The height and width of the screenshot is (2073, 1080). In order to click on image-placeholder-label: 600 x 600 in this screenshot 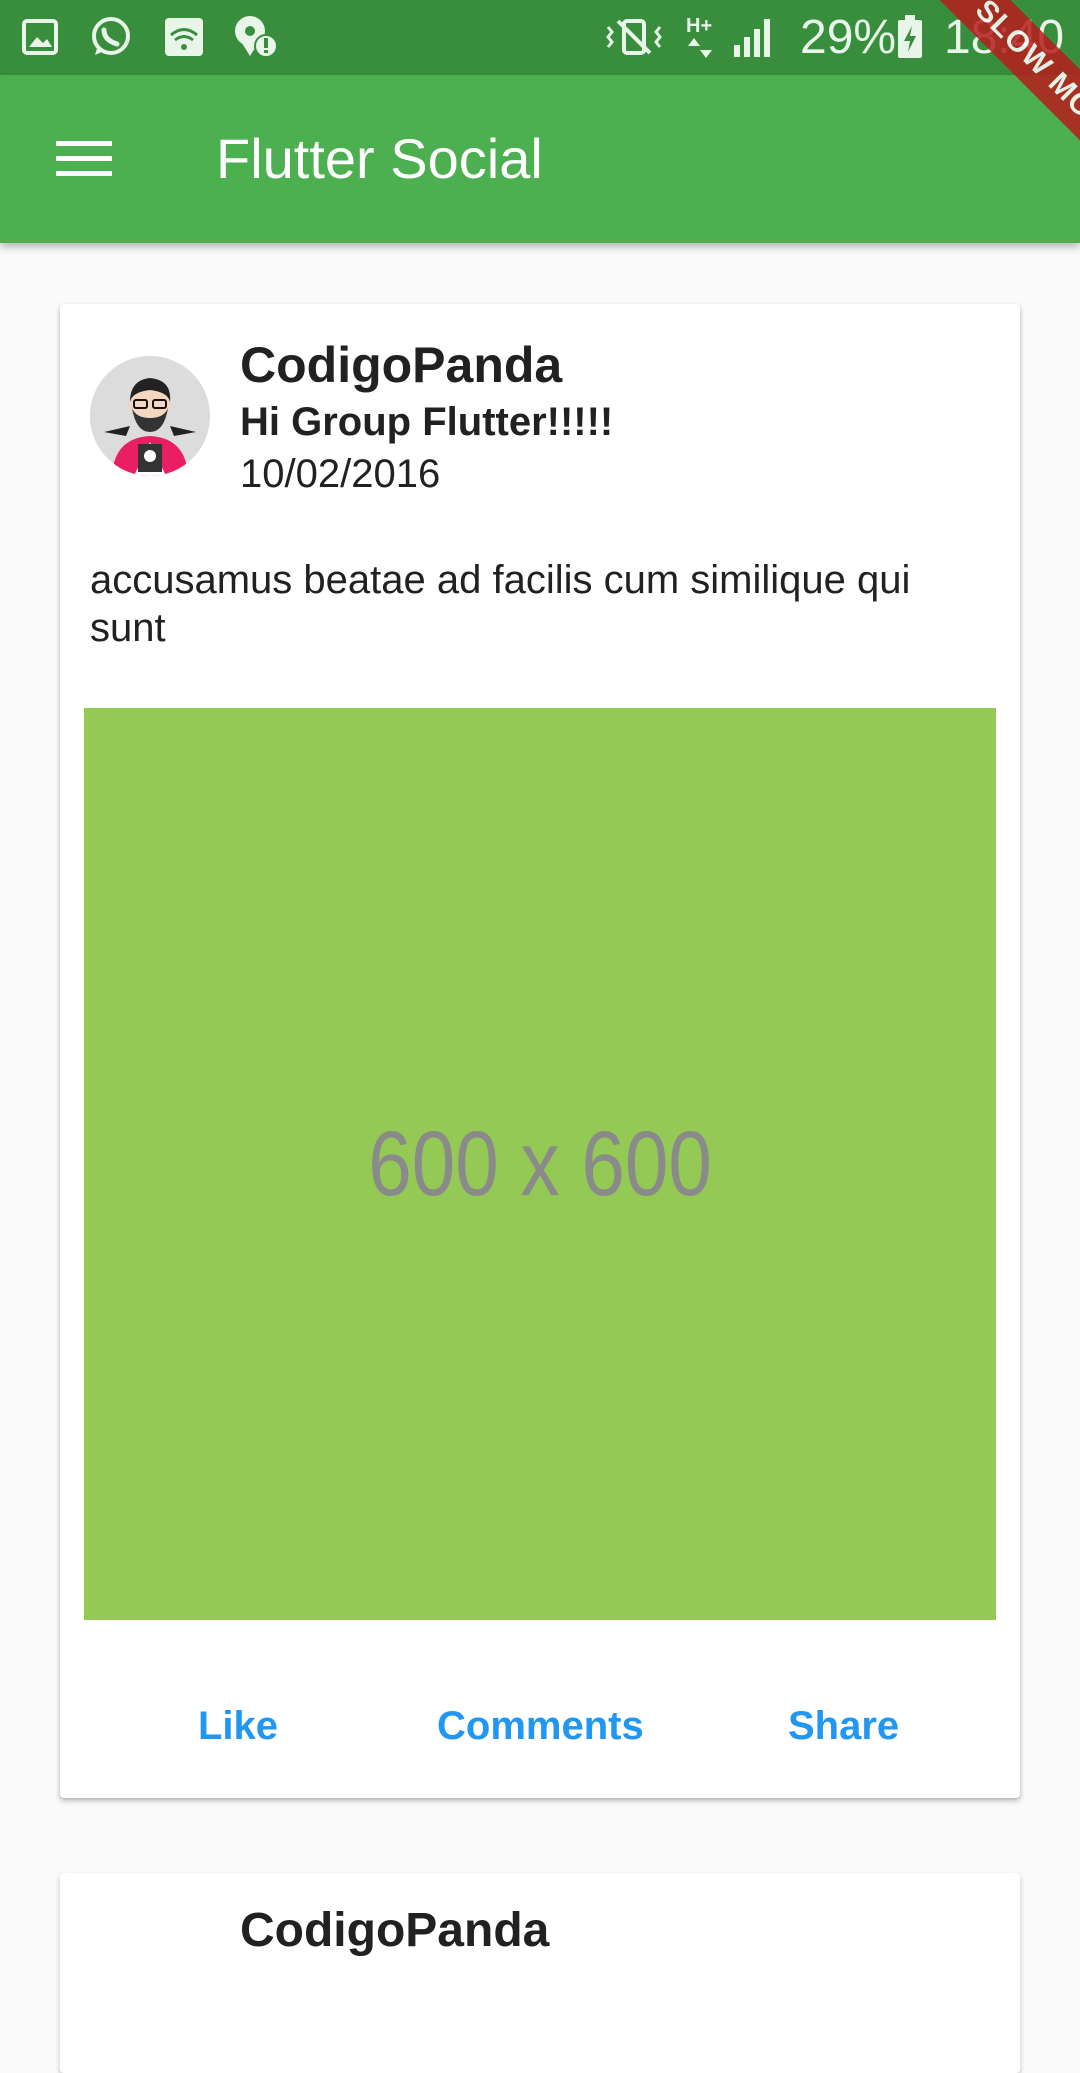, I will do `click(540, 1163)`.